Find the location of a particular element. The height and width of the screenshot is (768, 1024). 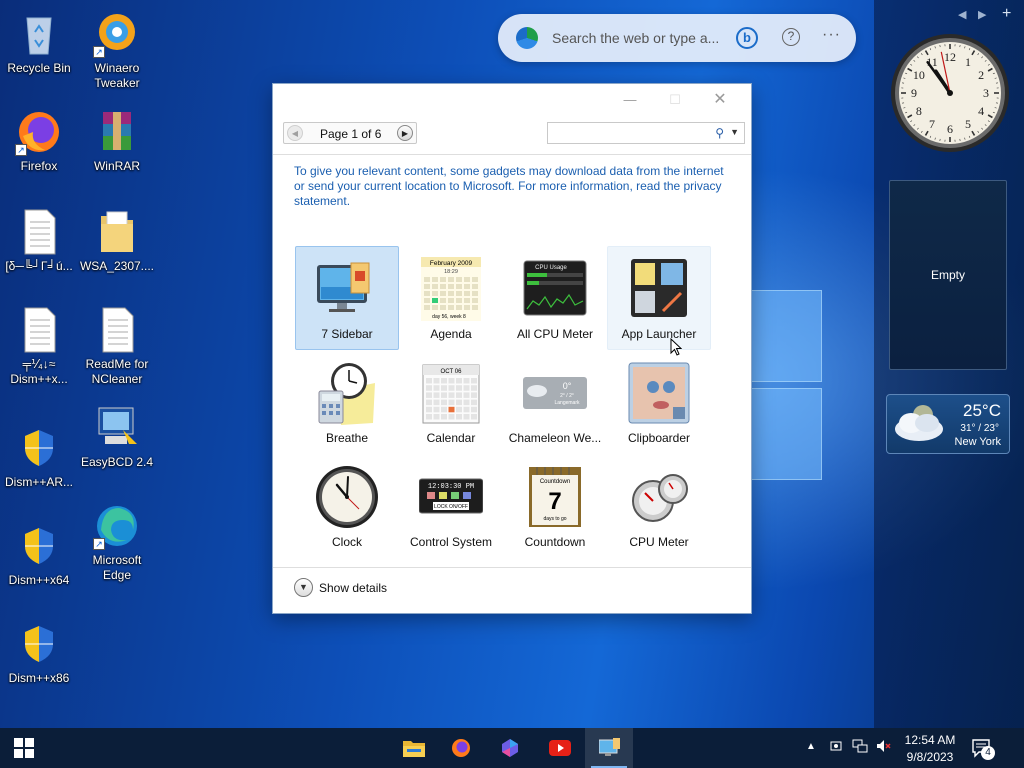

taskbar-clock-time: 12:54 AM is located at coordinates (930, 740).